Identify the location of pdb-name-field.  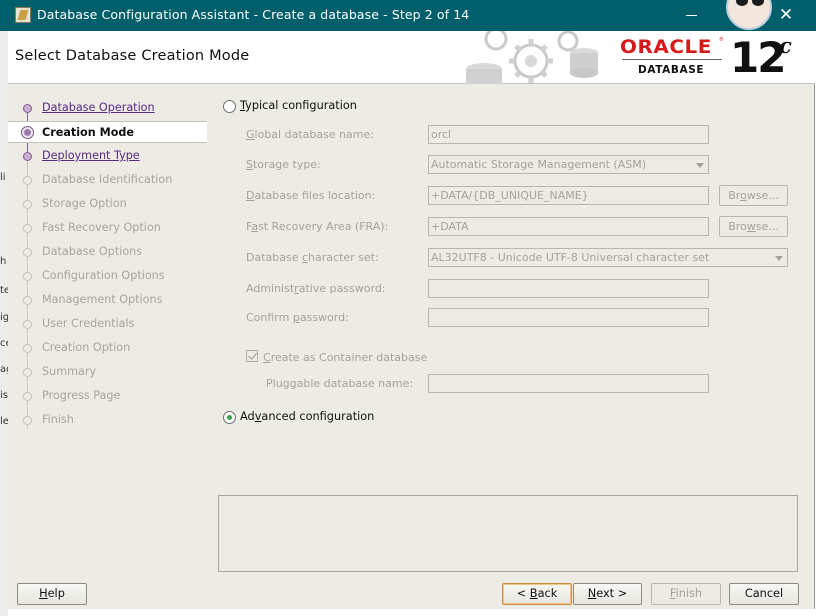
(568, 383).